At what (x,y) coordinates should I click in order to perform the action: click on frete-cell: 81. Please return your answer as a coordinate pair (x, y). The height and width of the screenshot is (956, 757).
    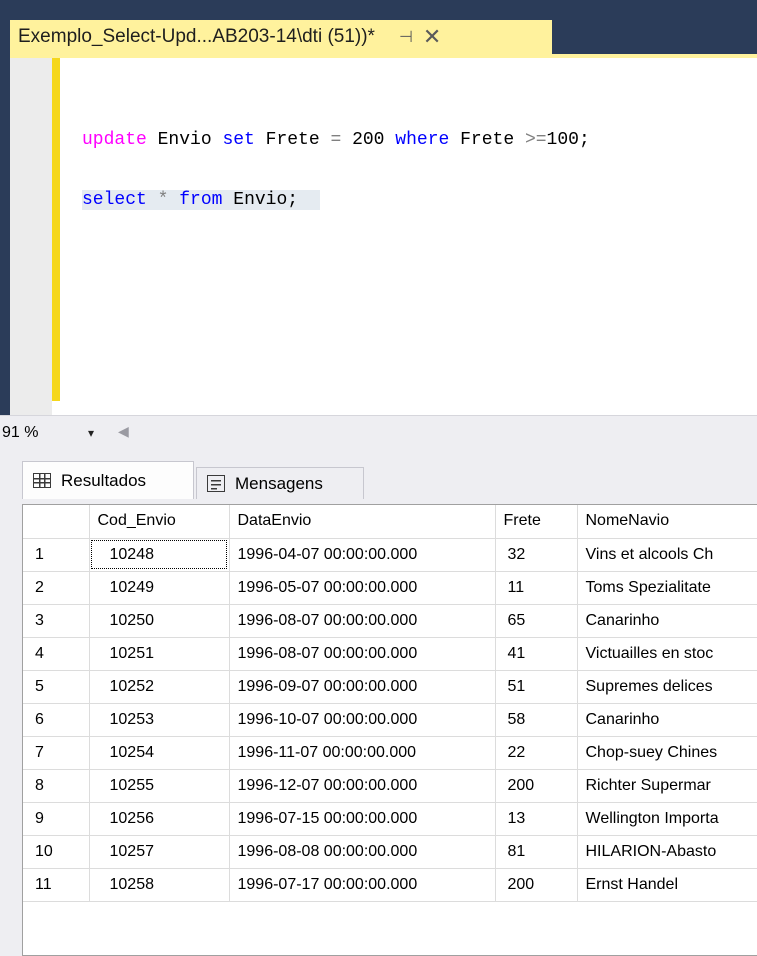
    Looking at the image, I should click on (536, 852).